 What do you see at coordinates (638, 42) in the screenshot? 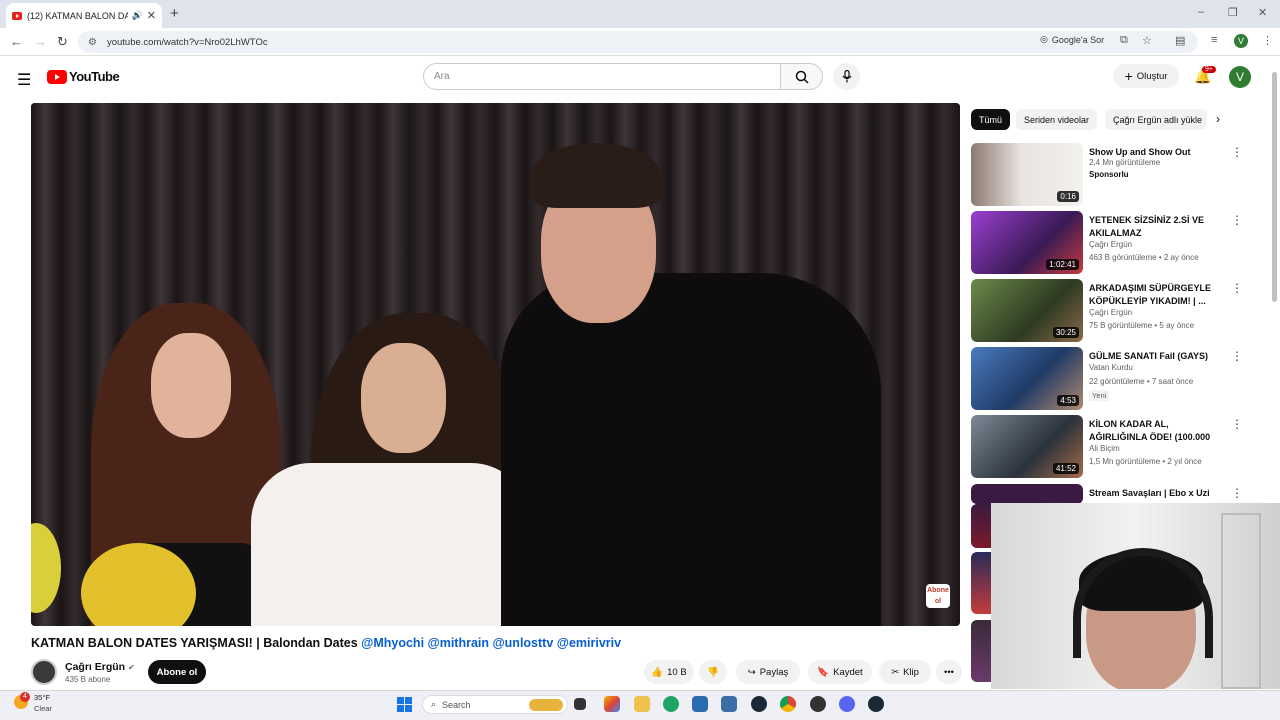
I see `url-bar: ⚙ youtube.com/watch?v=Nro02LhWTOc` at bounding box center [638, 42].